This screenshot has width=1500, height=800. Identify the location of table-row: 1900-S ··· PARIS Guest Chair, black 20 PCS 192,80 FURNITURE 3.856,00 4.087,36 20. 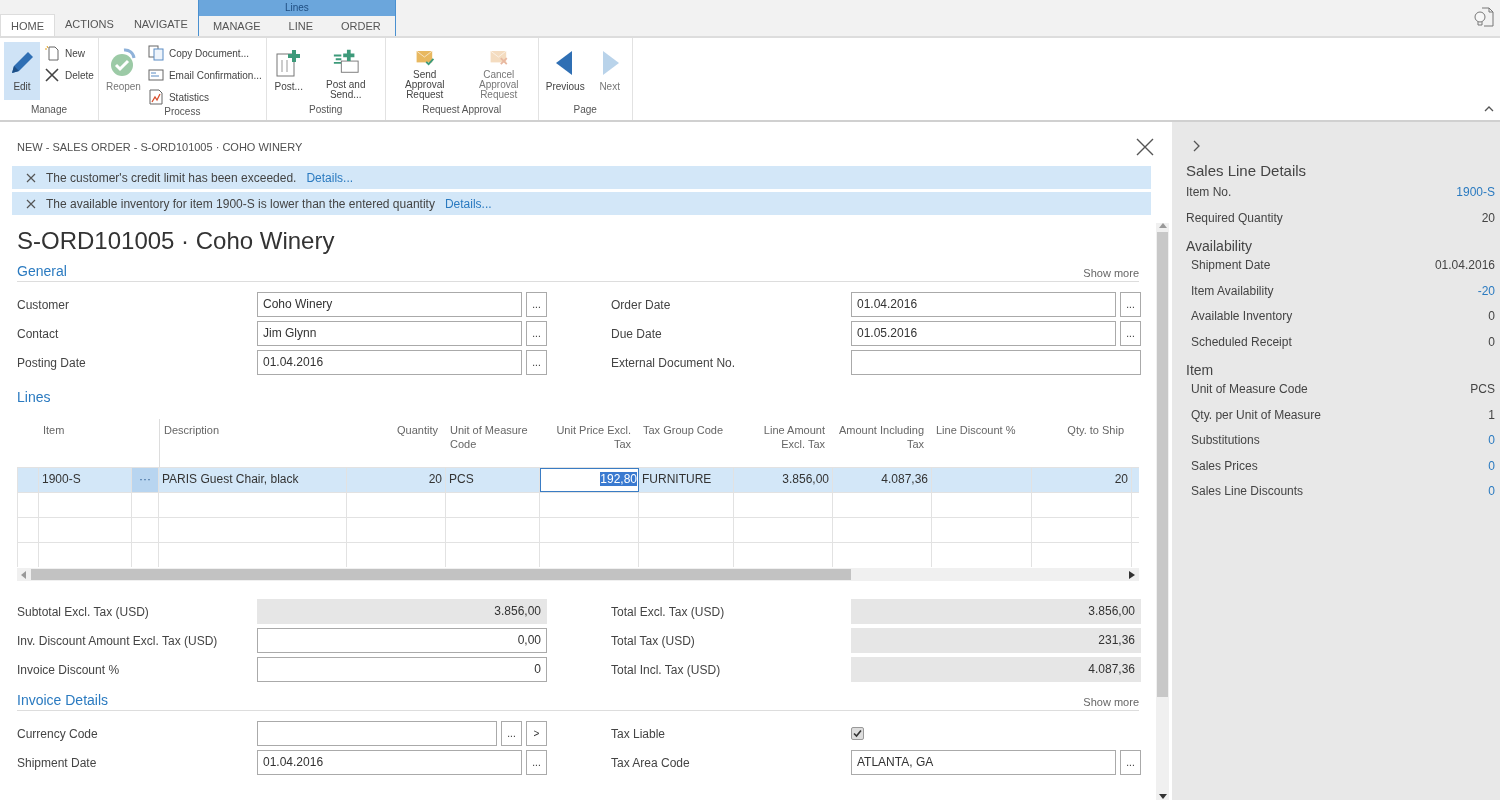
(578, 479).